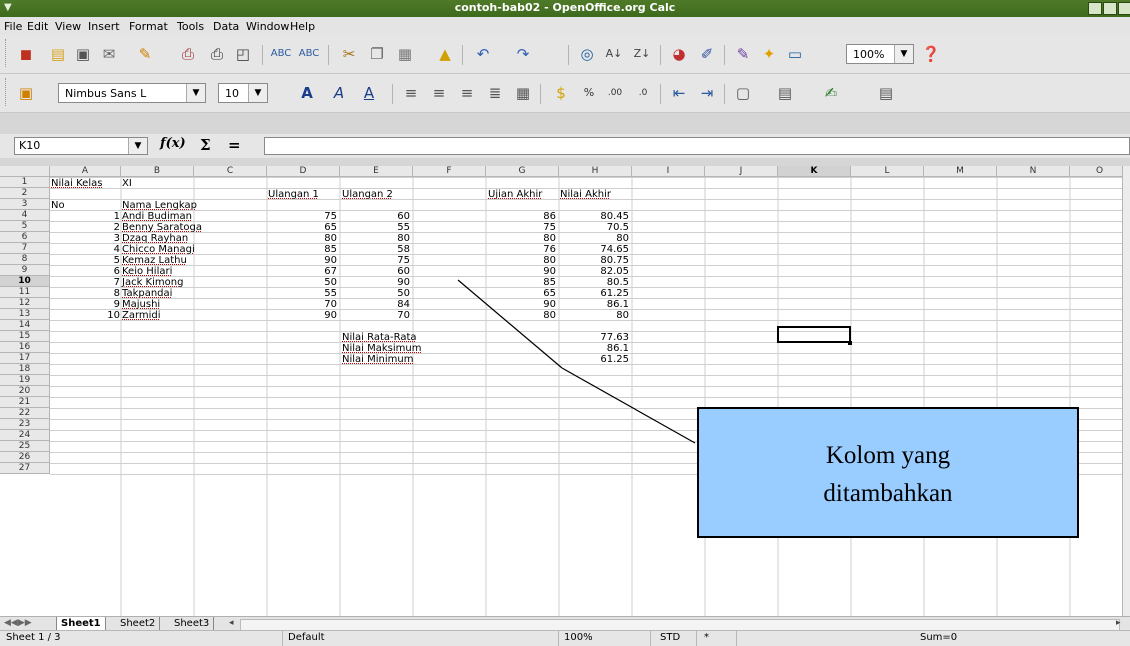 This screenshot has height=646, width=1130. What do you see at coordinates (375, 260) in the screenshot?
I see `cell-ulangan2: 75` at bounding box center [375, 260].